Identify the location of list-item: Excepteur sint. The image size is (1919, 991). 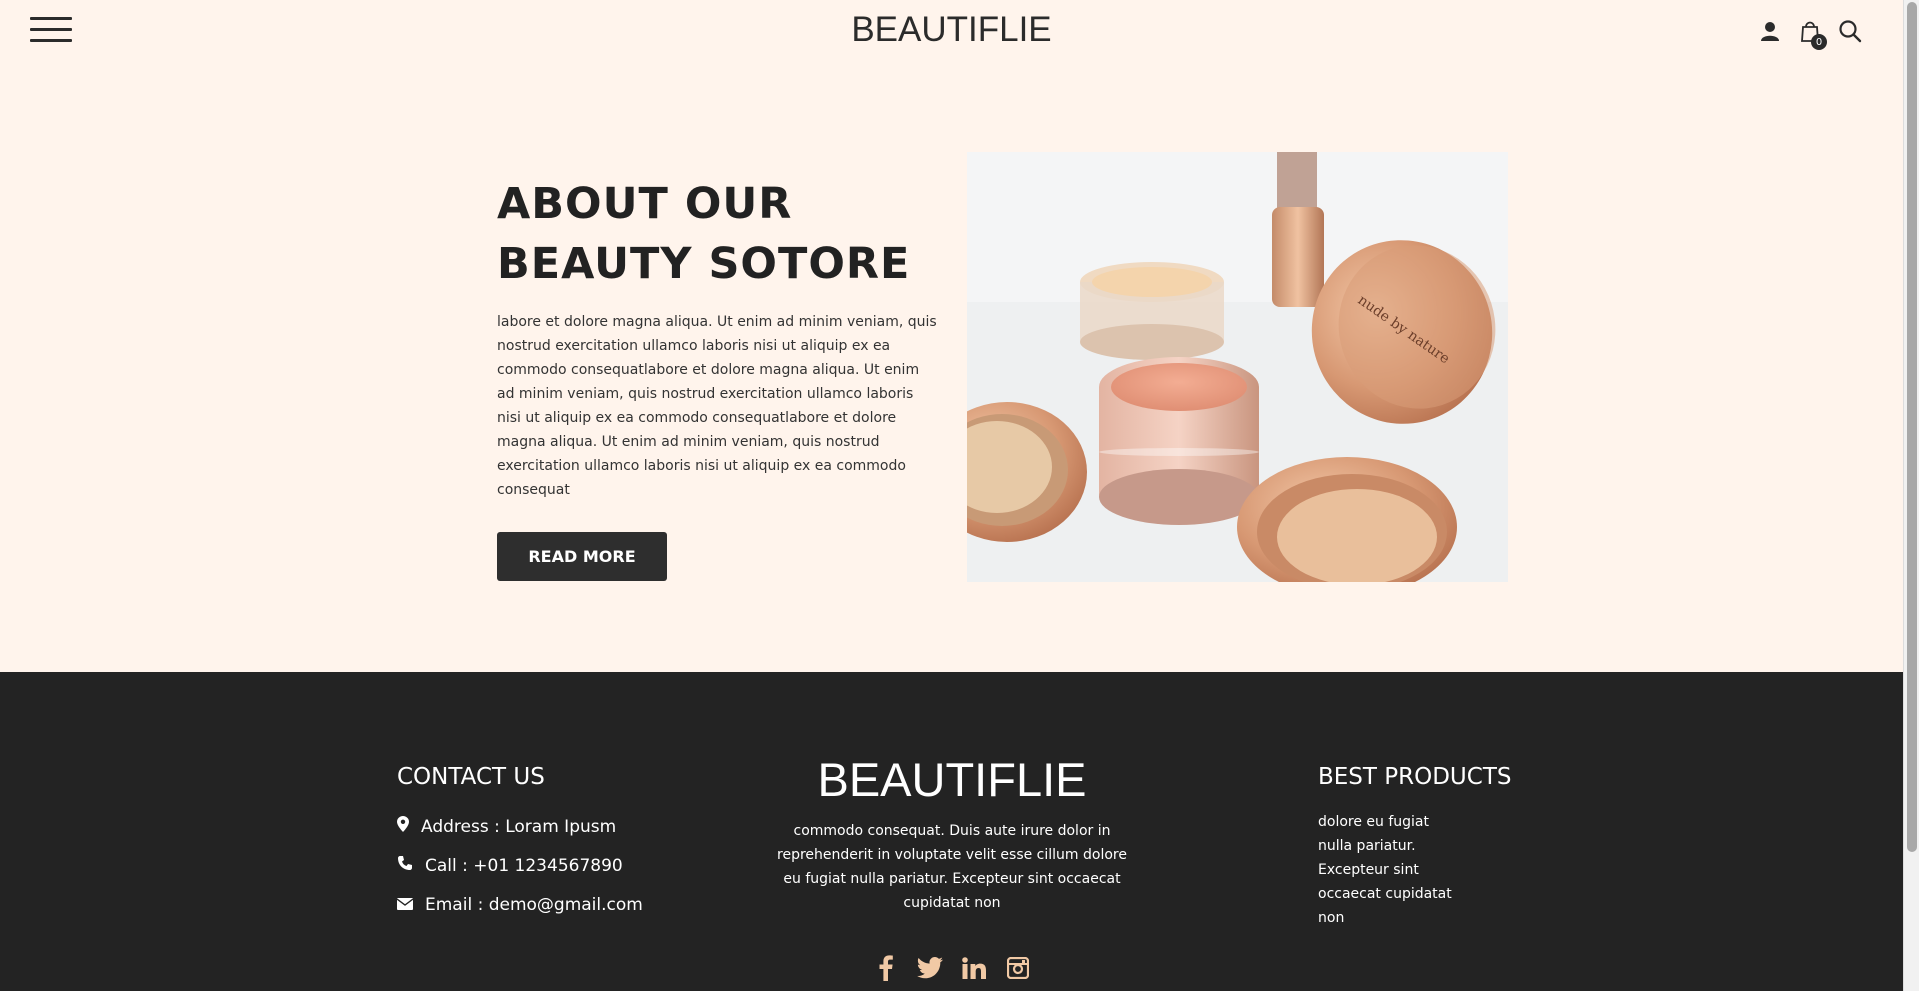
(1414, 870).